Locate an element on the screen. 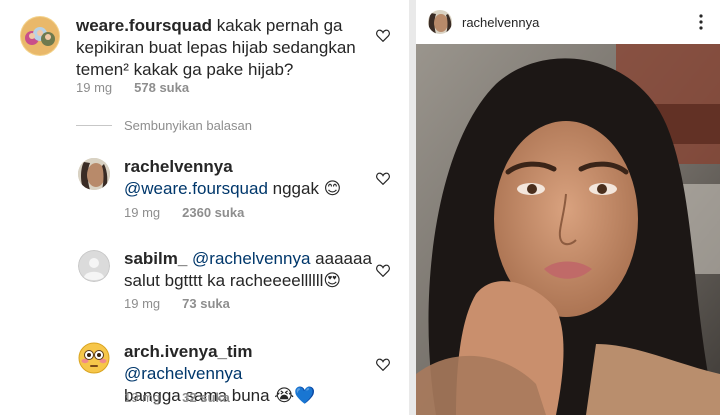 The width and height of the screenshot is (720, 415). comment-username: weare.foursquad is located at coordinates (144, 25).